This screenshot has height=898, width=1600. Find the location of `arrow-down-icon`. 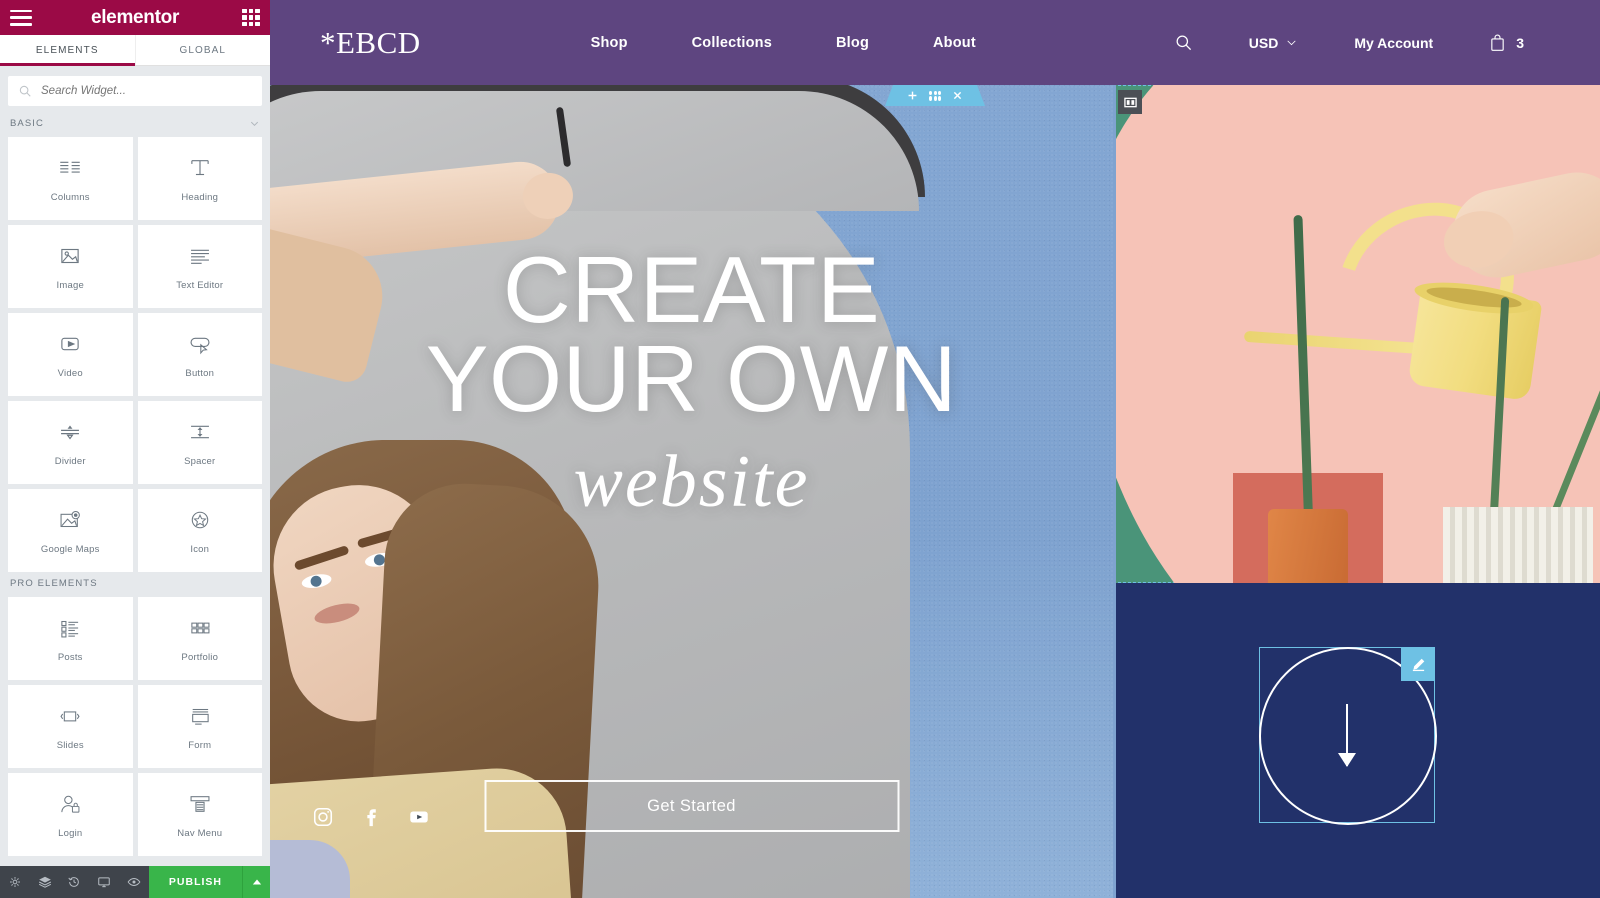

arrow-down-icon is located at coordinates (1347, 735).